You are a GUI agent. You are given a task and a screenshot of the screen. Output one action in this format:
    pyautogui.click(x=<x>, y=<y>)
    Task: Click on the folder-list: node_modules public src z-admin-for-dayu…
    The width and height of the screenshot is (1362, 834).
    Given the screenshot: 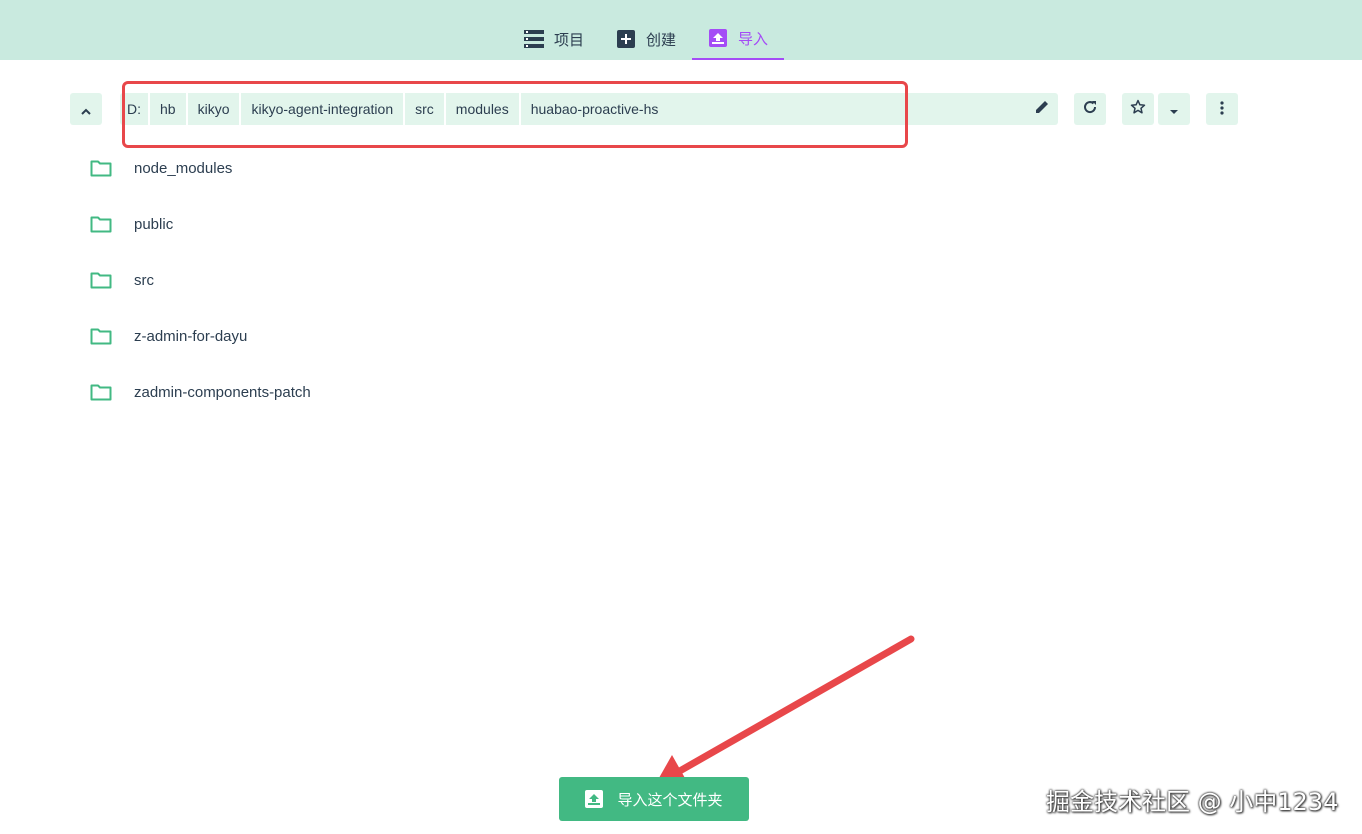 What is the action you would take?
    pyautogui.click(x=200, y=280)
    